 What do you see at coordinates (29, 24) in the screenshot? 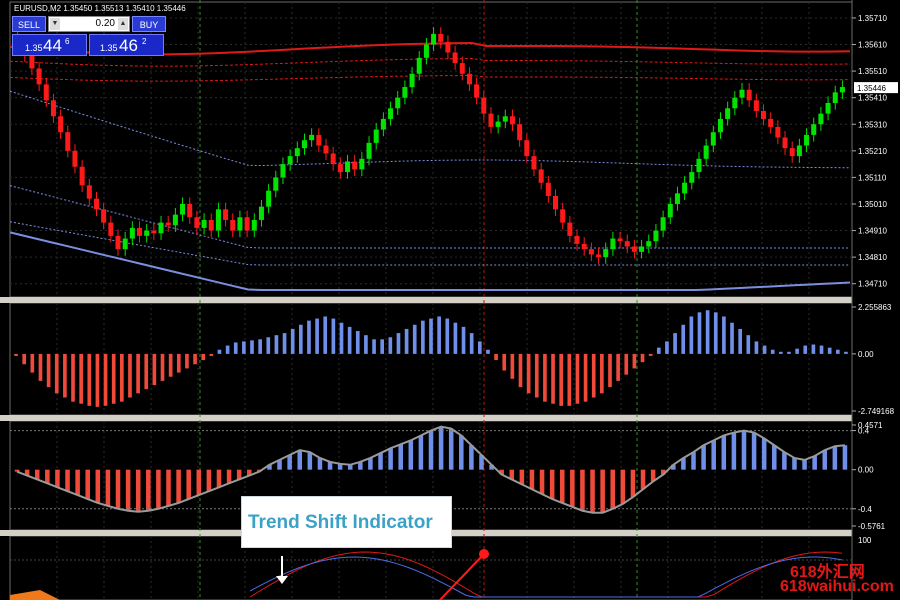
I see `sell-label: SELL` at bounding box center [29, 24].